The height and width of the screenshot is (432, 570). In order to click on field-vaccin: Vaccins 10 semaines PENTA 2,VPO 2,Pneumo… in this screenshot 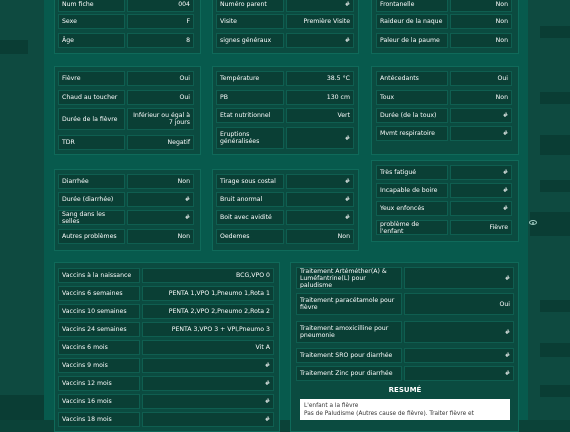, I will do `click(166, 311)`.